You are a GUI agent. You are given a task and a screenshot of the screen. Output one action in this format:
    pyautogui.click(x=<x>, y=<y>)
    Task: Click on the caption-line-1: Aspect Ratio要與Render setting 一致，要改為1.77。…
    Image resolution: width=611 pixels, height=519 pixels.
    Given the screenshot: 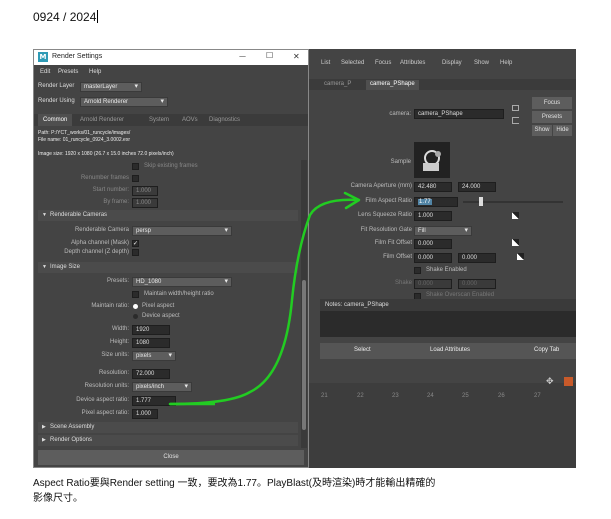 What is the action you would take?
    pyautogui.click(x=234, y=483)
    